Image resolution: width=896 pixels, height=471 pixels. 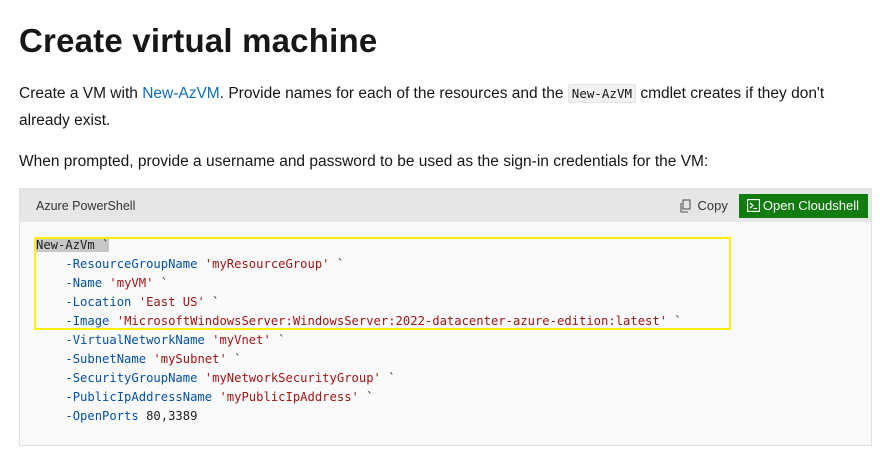 I want to click on code-param: -Image, so click(x=87, y=321).